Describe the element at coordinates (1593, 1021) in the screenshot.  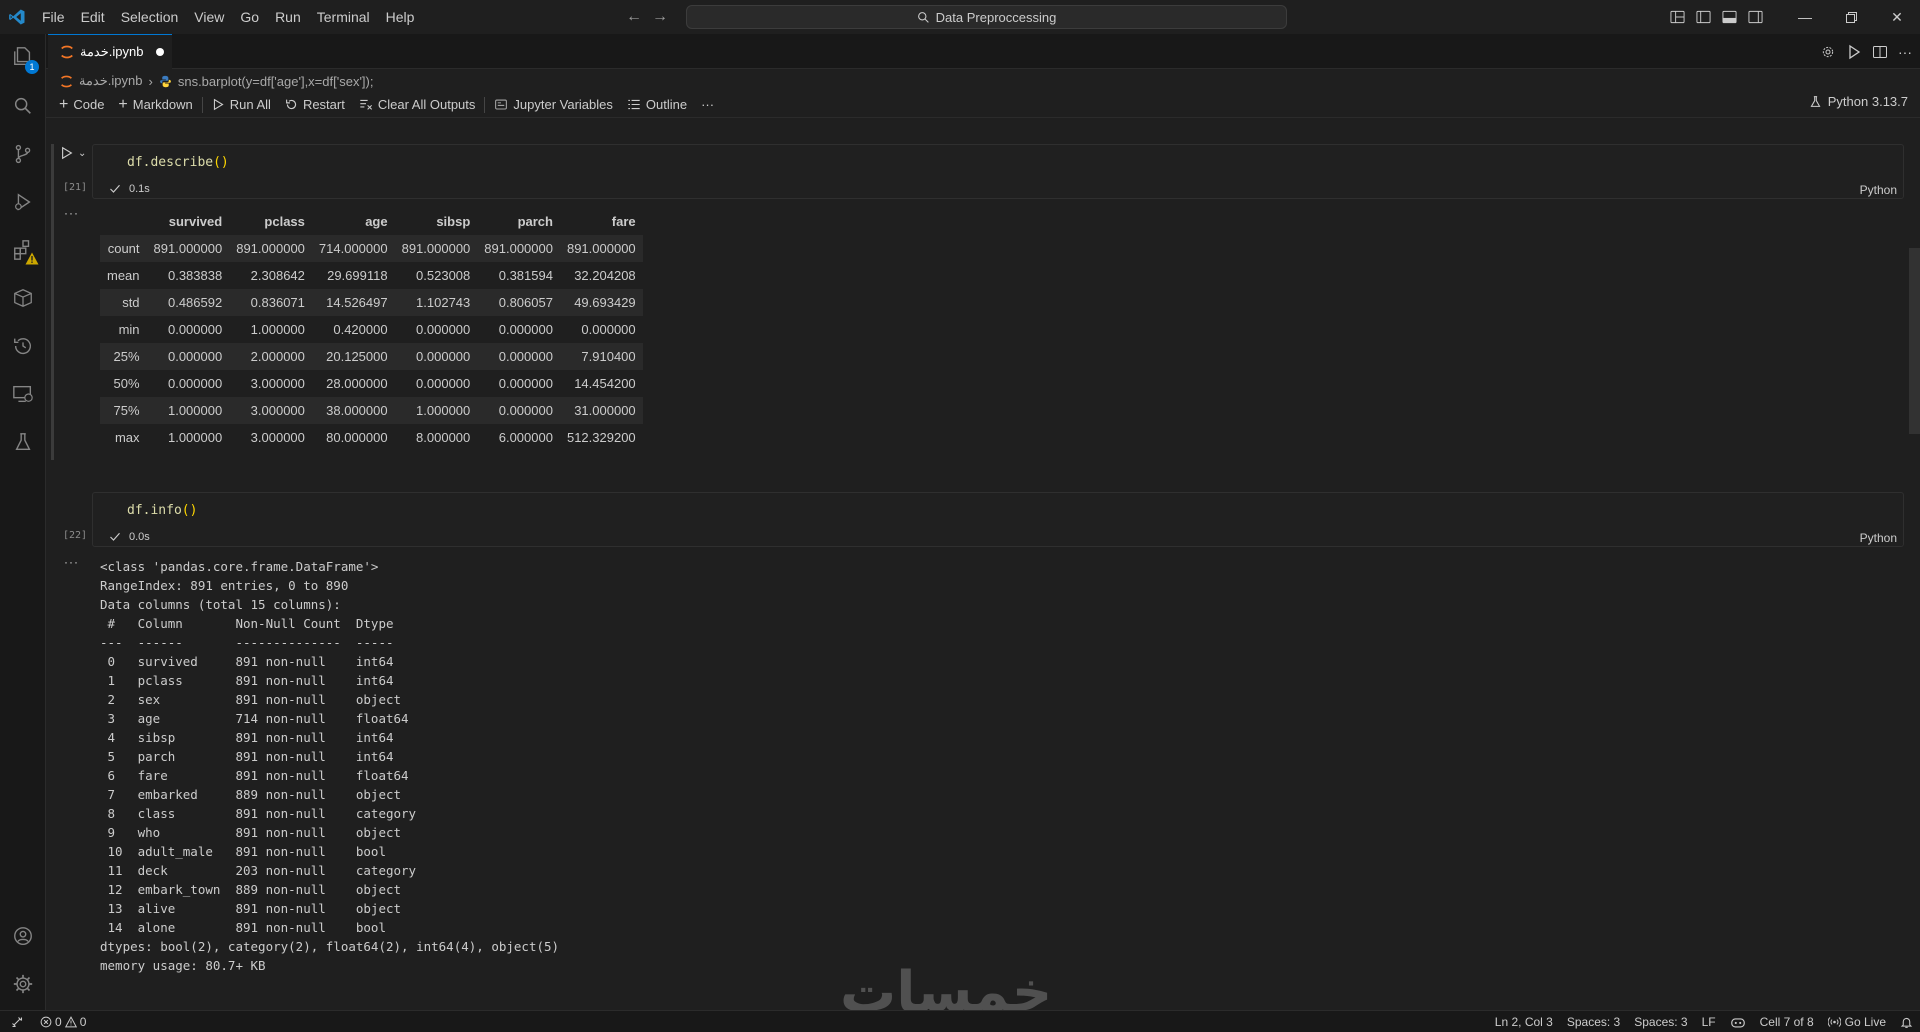
I see `indentation: Spaces: 3` at that location.